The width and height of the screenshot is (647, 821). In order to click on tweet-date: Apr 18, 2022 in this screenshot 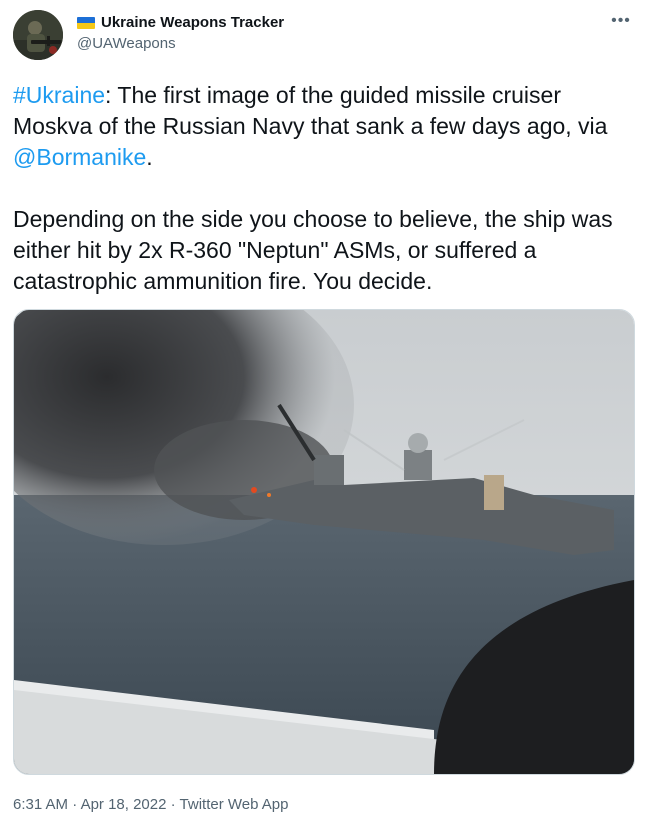, I will do `click(124, 804)`.